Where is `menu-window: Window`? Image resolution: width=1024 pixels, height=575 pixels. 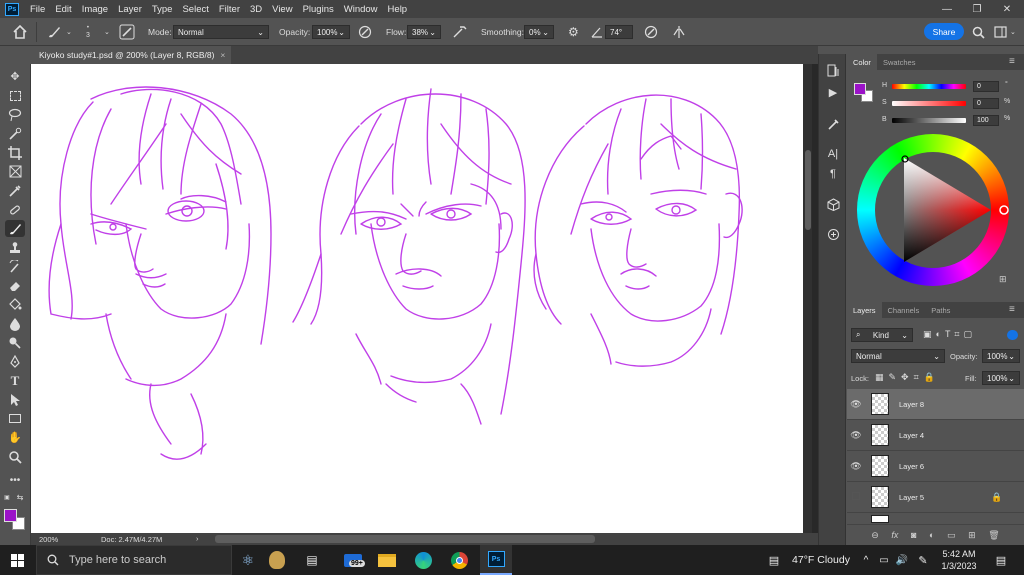 menu-window: Window is located at coordinates (361, 9).